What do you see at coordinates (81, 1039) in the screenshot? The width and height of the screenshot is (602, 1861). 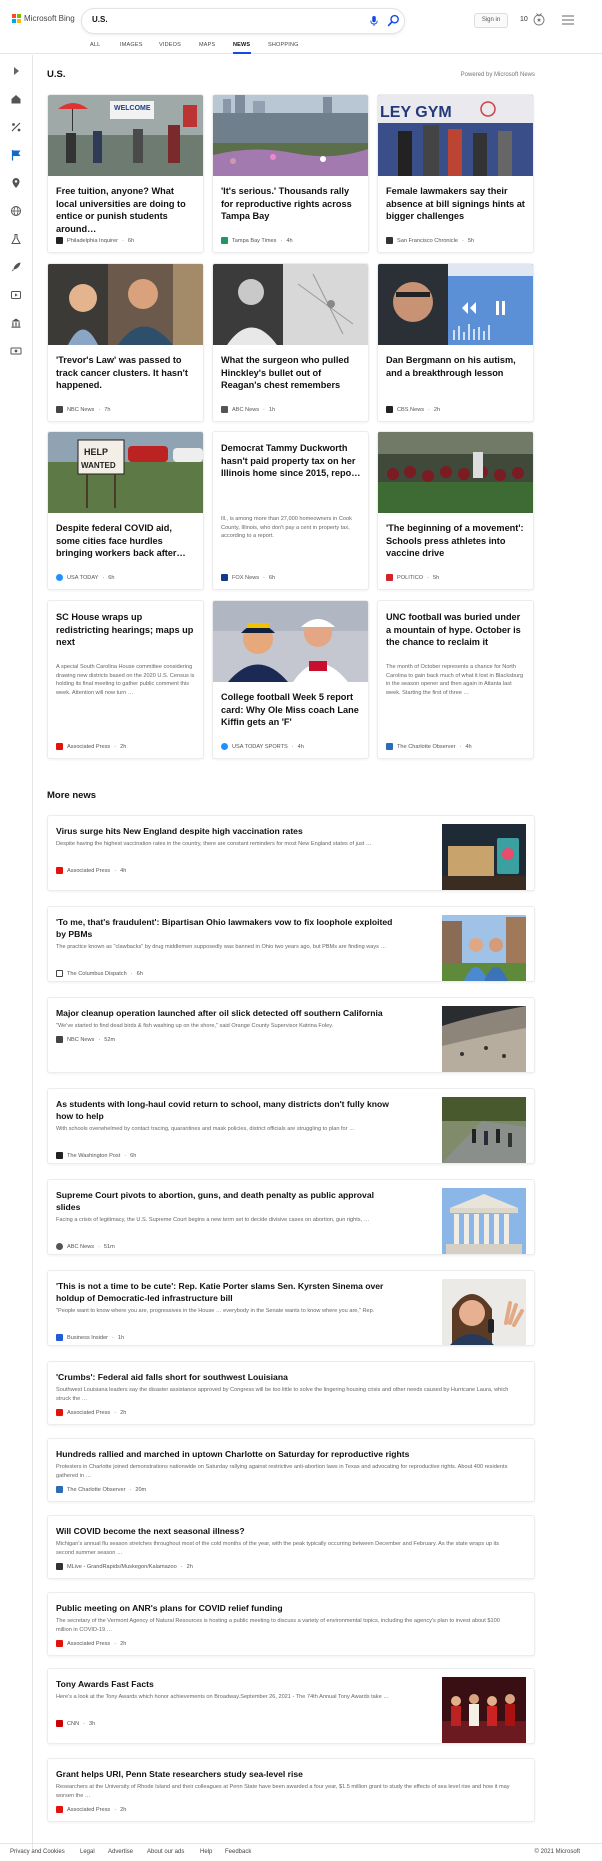 I see `source-name: NBC News` at bounding box center [81, 1039].